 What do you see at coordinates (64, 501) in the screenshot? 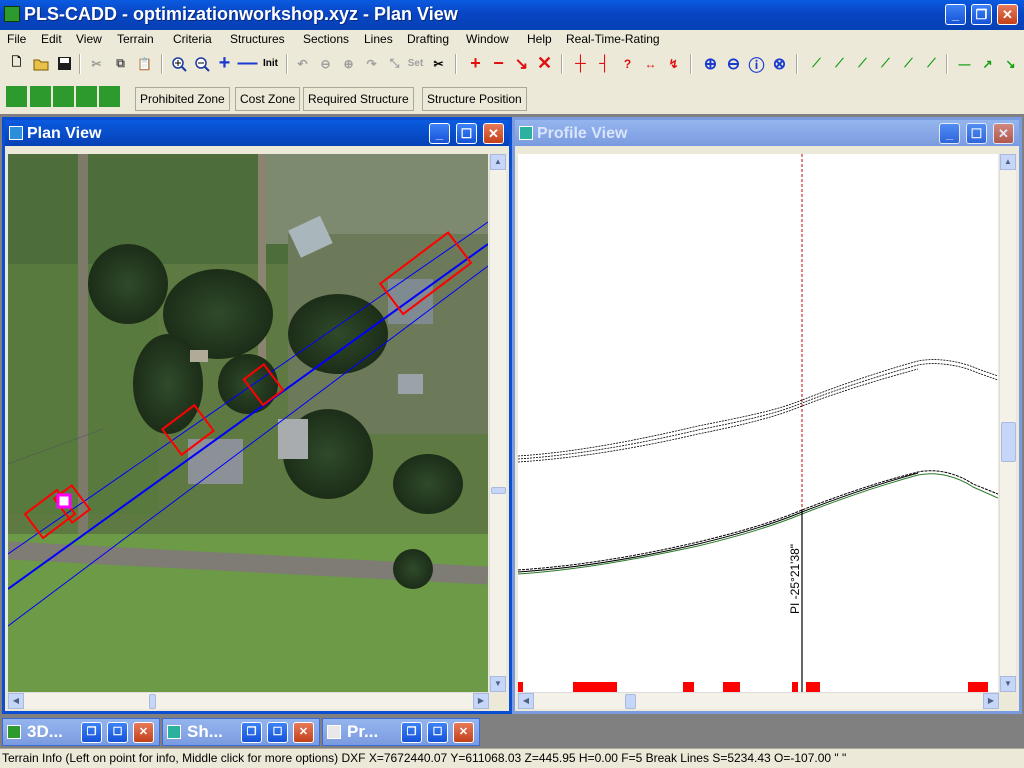
I see `selected-structure-marker` at bounding box center [64, 501].